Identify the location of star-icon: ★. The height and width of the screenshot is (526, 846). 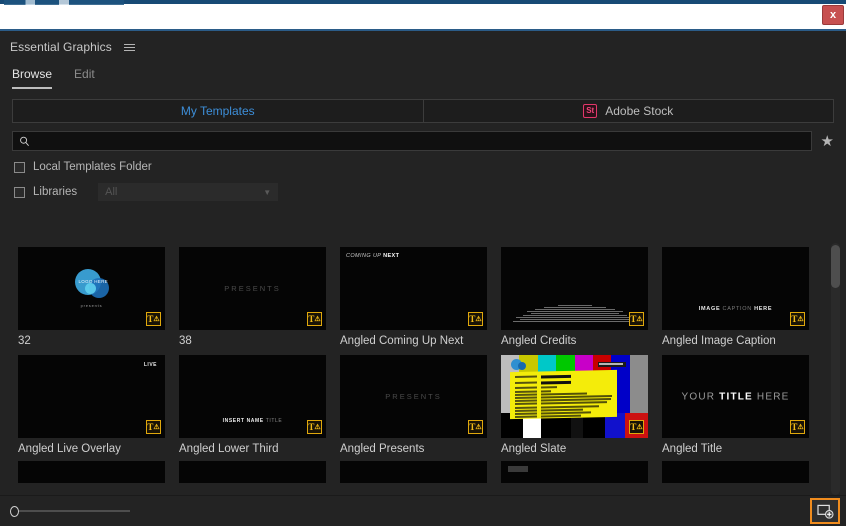
(827, 141).